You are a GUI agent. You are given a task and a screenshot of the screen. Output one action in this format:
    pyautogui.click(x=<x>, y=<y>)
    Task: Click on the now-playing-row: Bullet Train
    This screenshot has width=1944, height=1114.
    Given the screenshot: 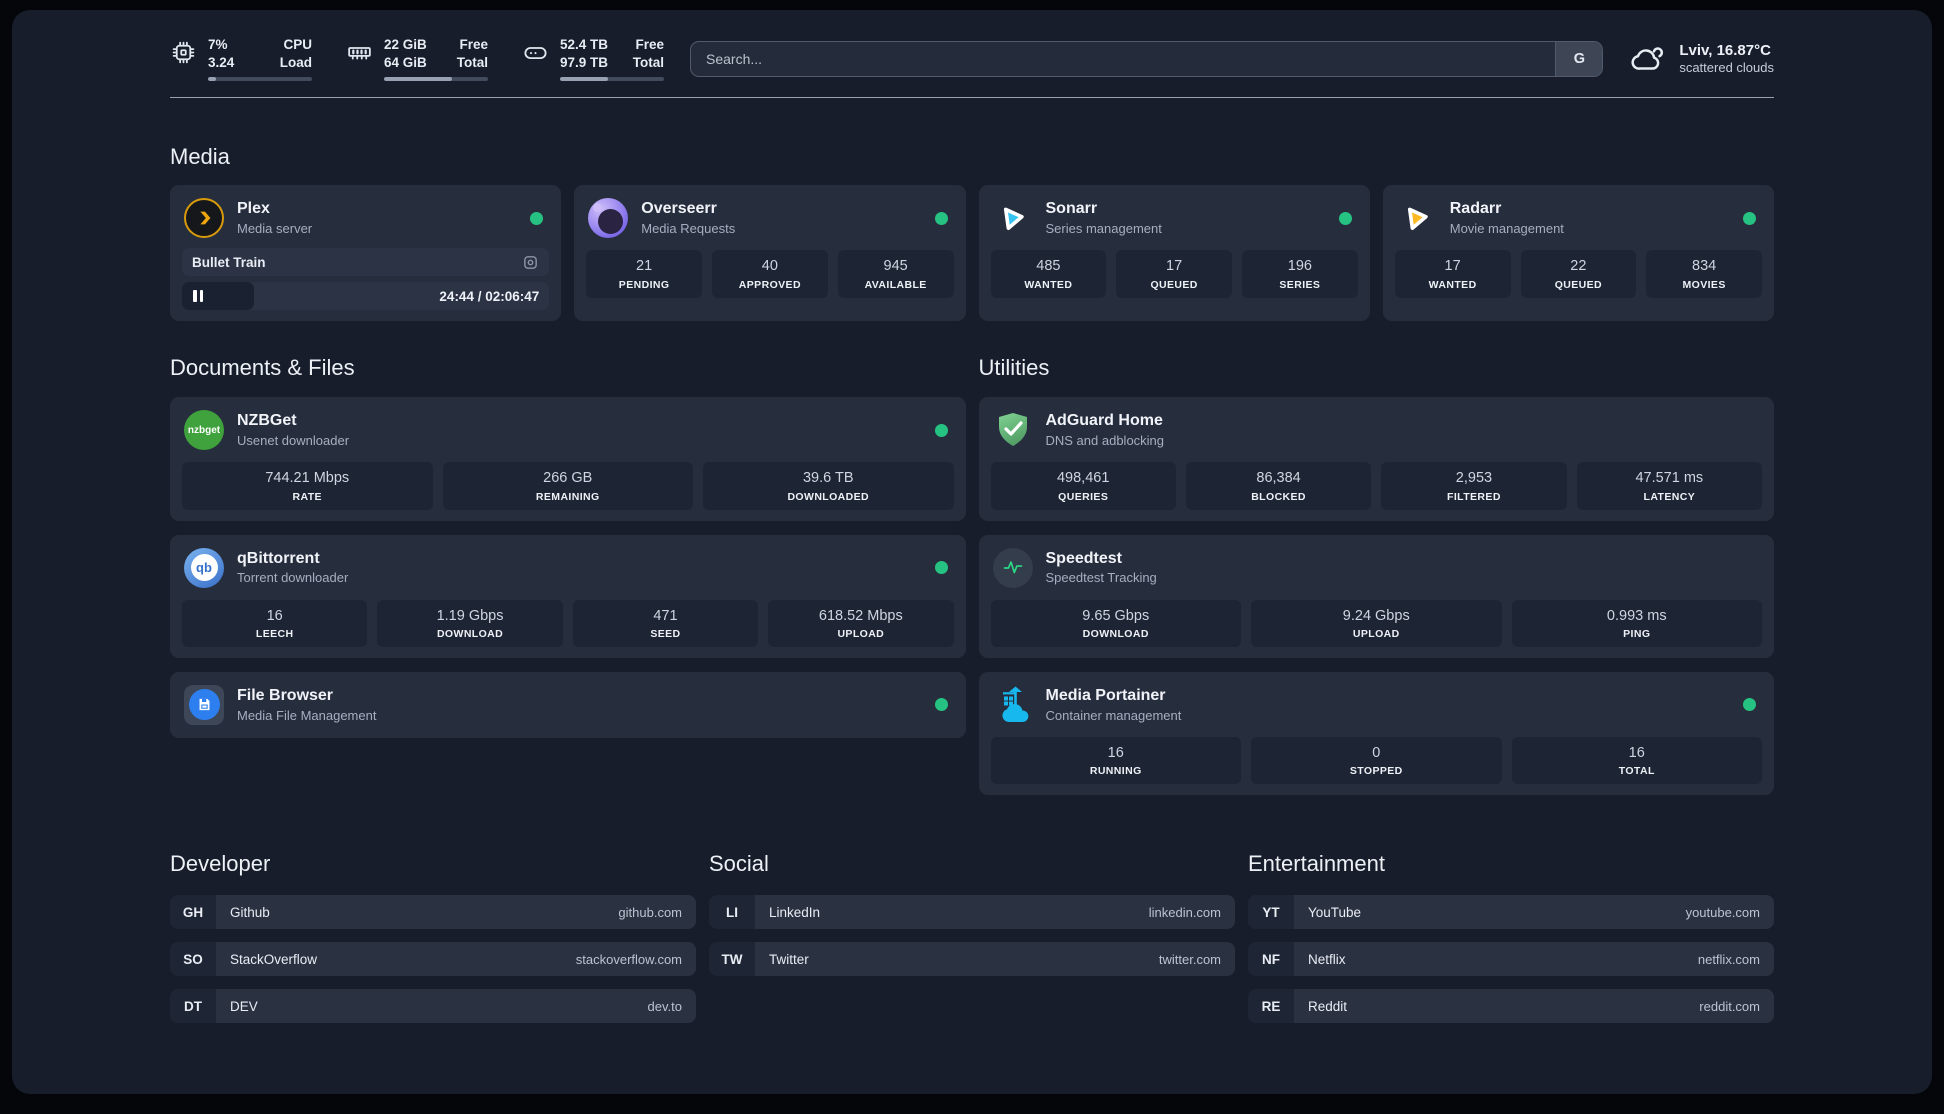 What is the action you would take?
    pyautogui.click(x=366, y=262)
    